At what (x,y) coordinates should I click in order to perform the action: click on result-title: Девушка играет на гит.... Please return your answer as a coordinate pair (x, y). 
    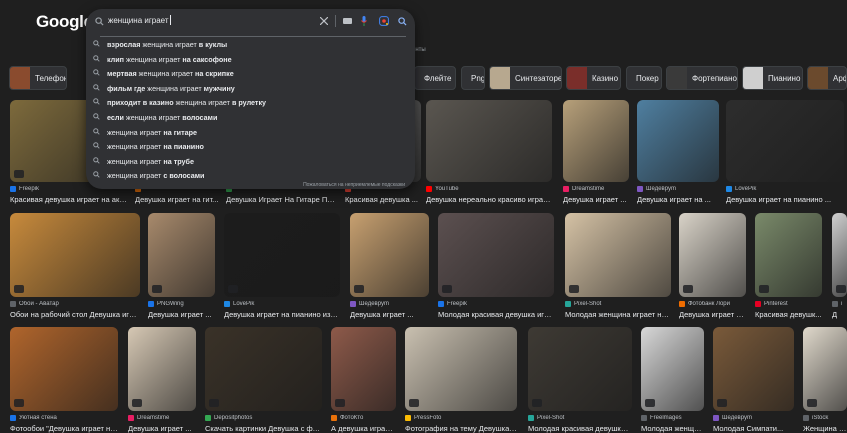
    Looking at the image, I should click on (177, 199).